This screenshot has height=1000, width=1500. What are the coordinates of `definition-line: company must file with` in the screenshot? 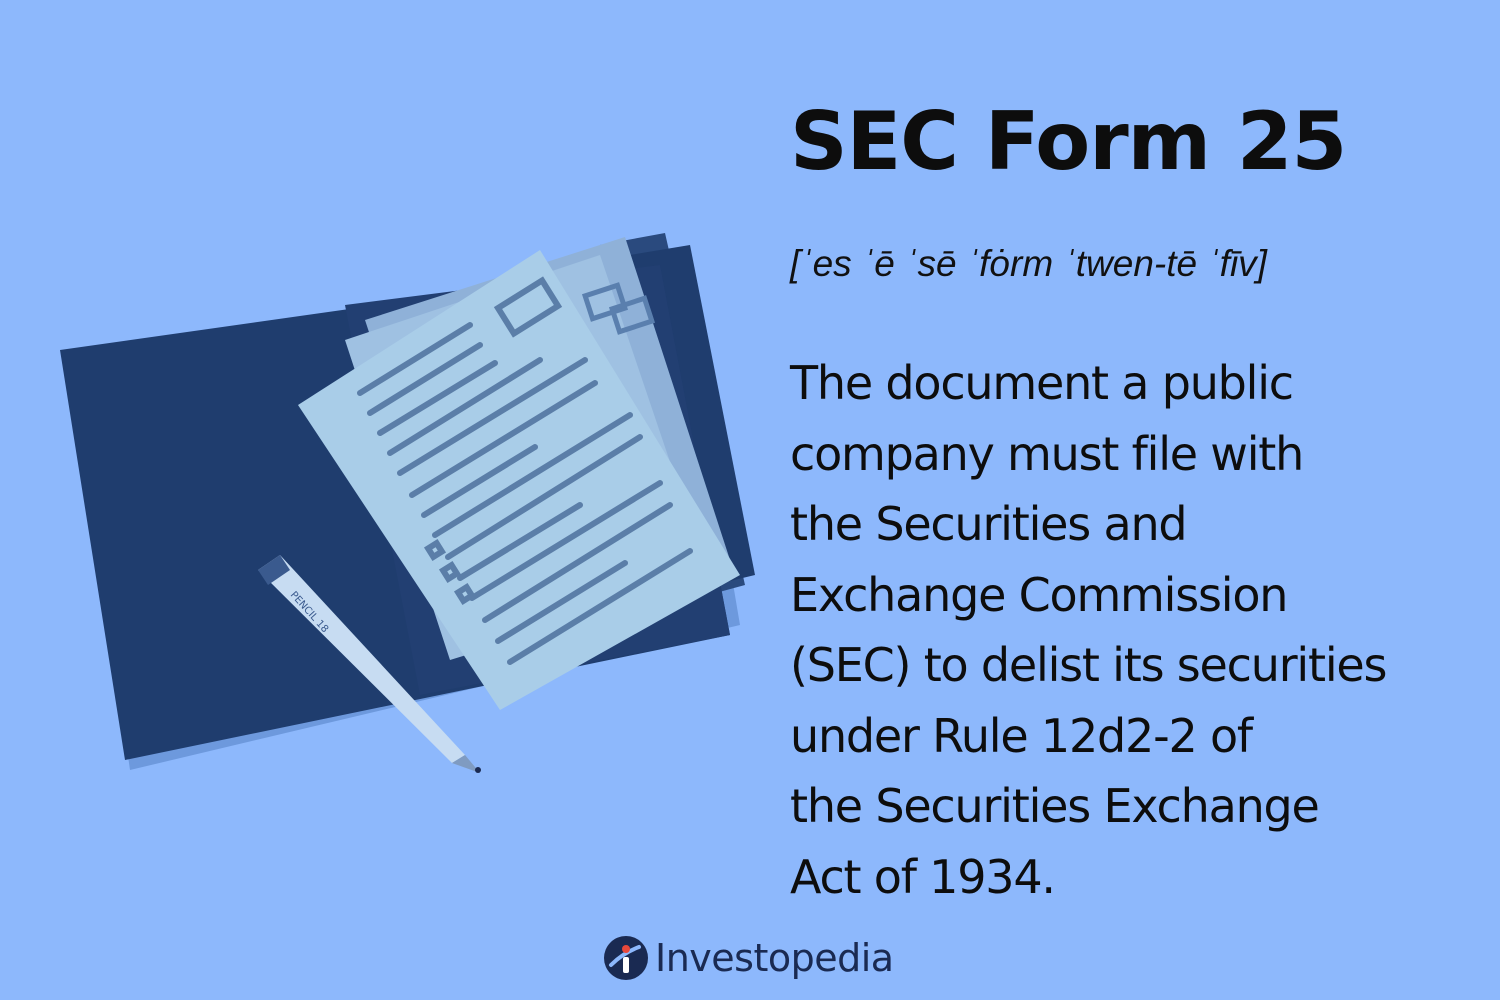 It's located at (1047, 453).